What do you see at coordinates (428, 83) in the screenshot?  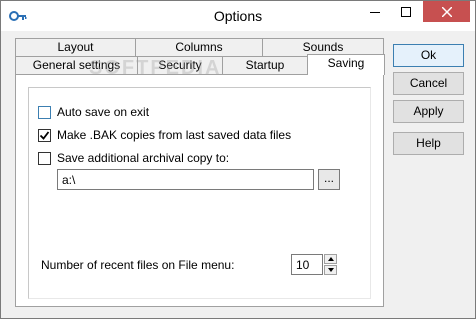 I see `cancel-button: Cancel` at bounding box center [428, 83].